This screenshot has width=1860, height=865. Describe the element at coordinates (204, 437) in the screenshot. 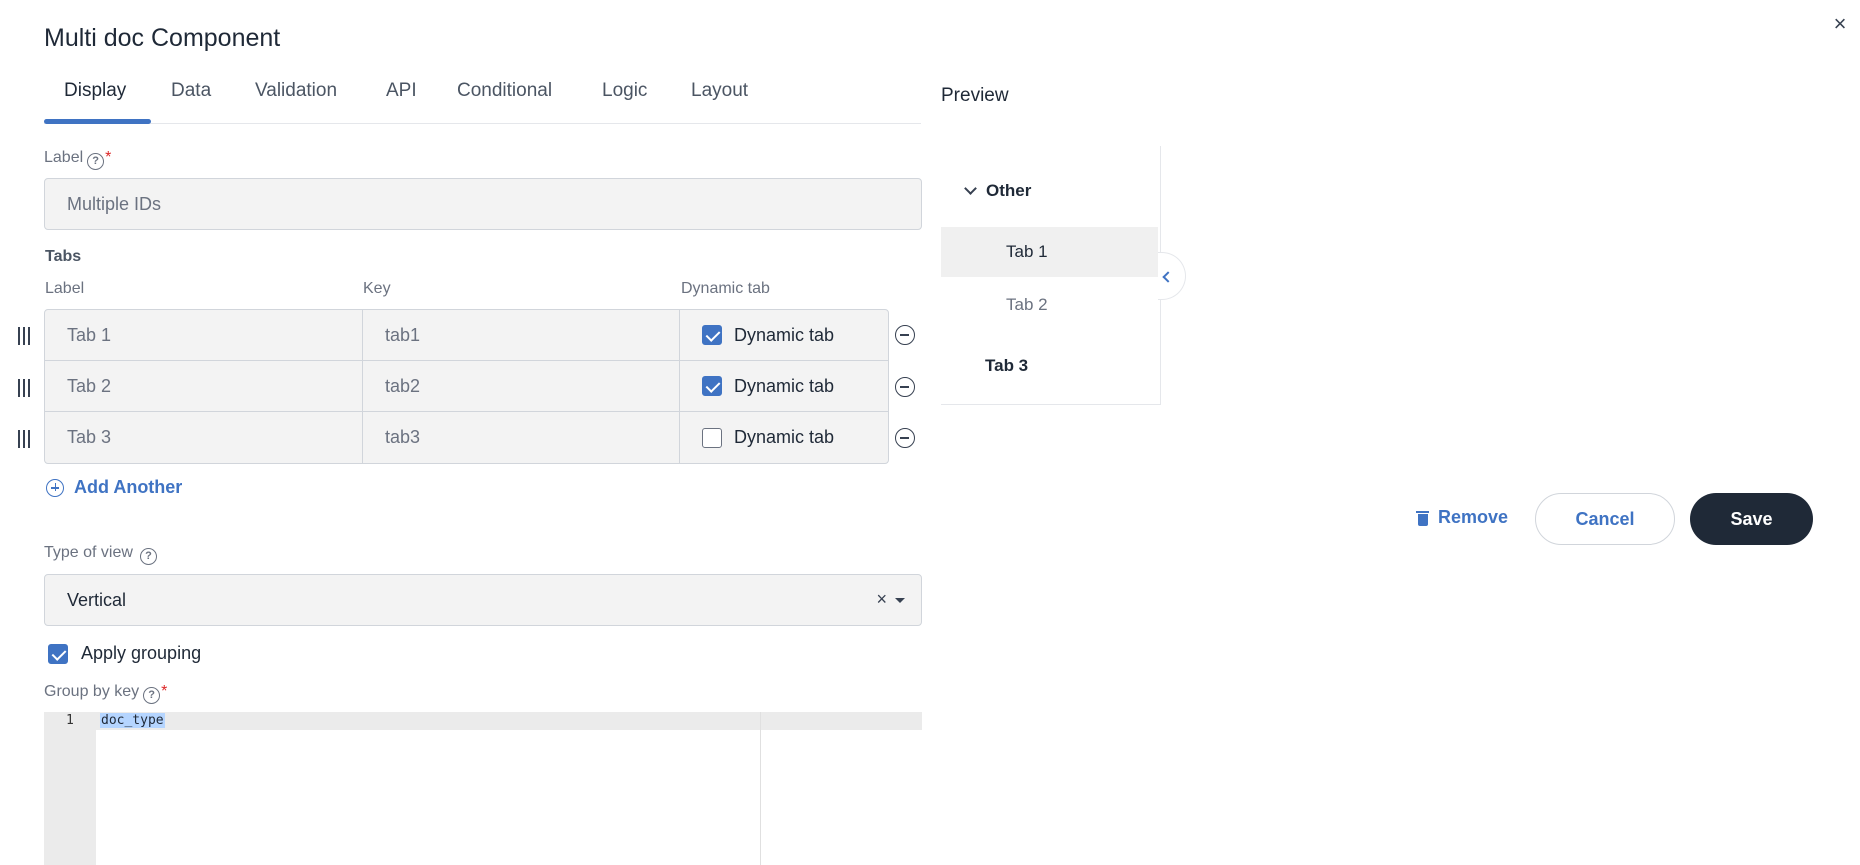

I see `tab-label-input: Tab 3` at that location.